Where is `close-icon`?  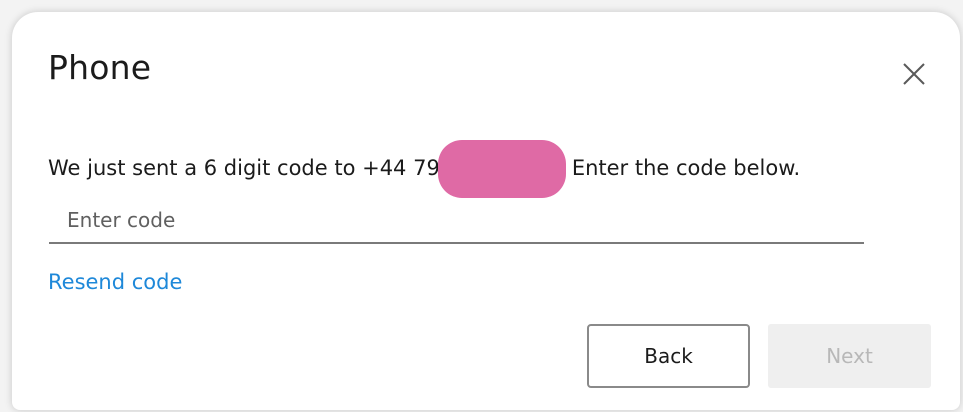 close-icon is located at coordinates (914, 74).